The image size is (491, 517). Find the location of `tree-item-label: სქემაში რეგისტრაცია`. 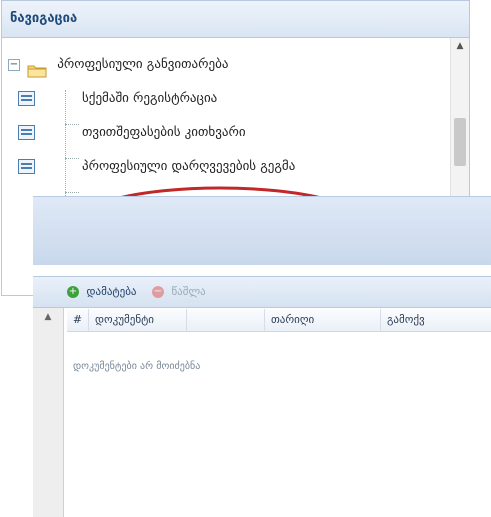

tree-item-label: სქემაში რეგისტრაცია is located at coordinates (150, 98).